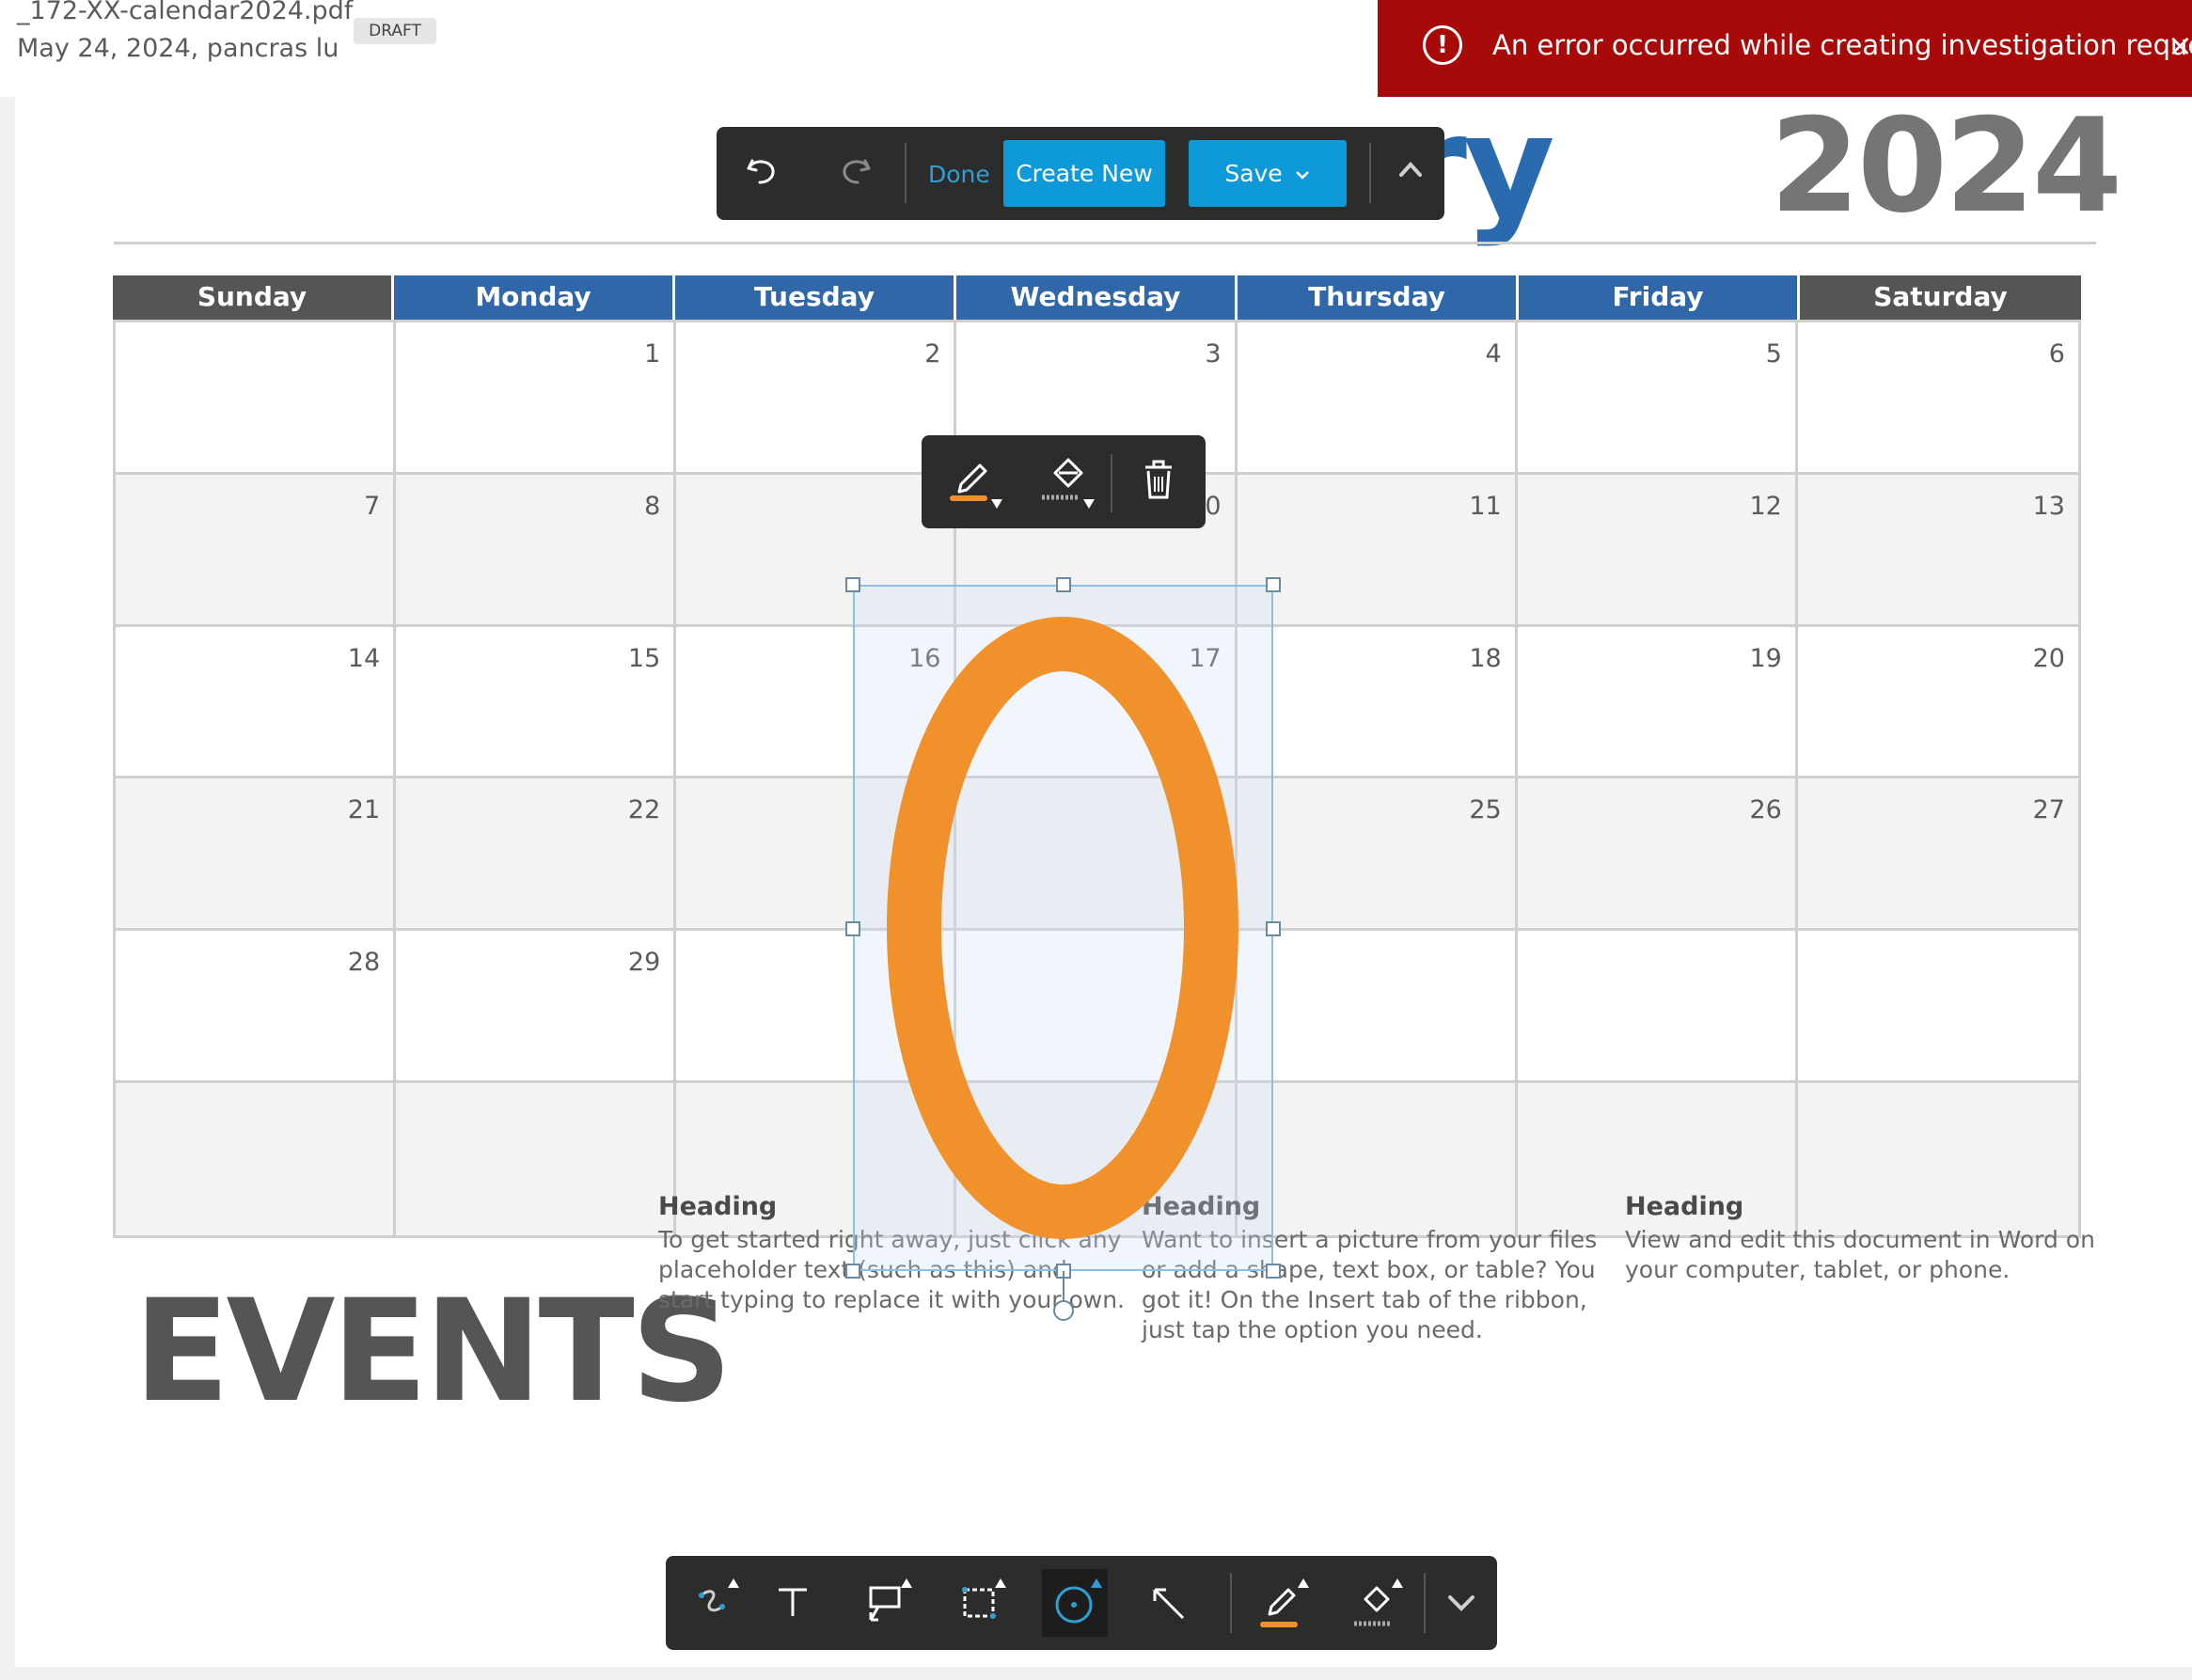 This screenshot has height=1680, width=2192. Describe the element at coordinates (1075, 1603) in the screenshot. I see `ellipse-tool-icon` at that location.